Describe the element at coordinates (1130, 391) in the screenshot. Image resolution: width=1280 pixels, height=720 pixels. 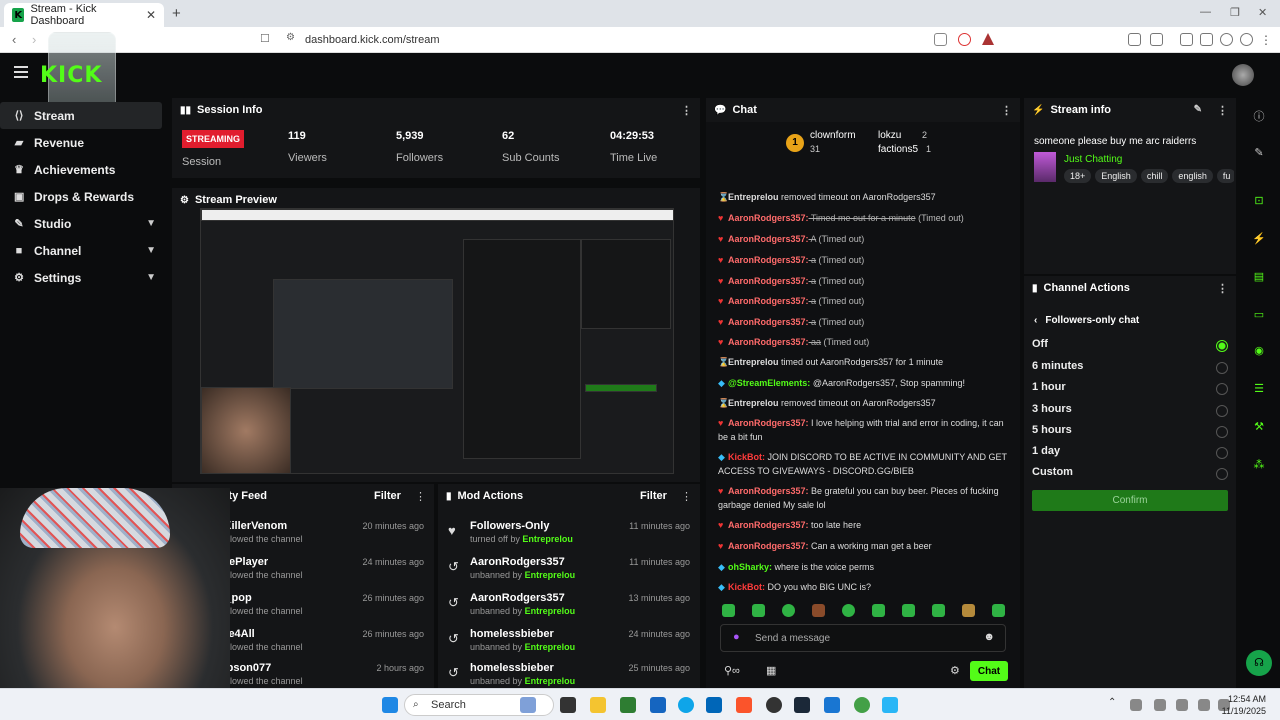
I see `option-1-hour: 1 hour` at that location.